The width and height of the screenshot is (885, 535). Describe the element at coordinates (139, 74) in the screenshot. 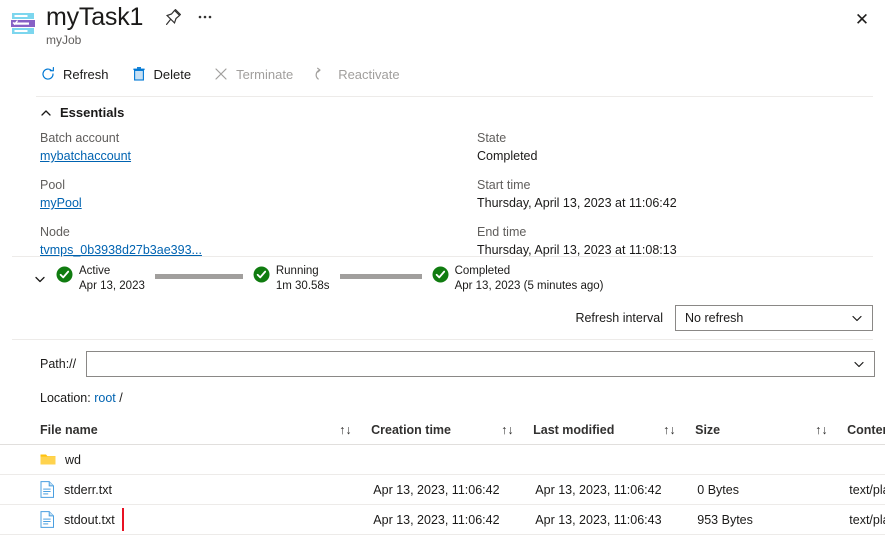

I see `trash-icon` at that location.